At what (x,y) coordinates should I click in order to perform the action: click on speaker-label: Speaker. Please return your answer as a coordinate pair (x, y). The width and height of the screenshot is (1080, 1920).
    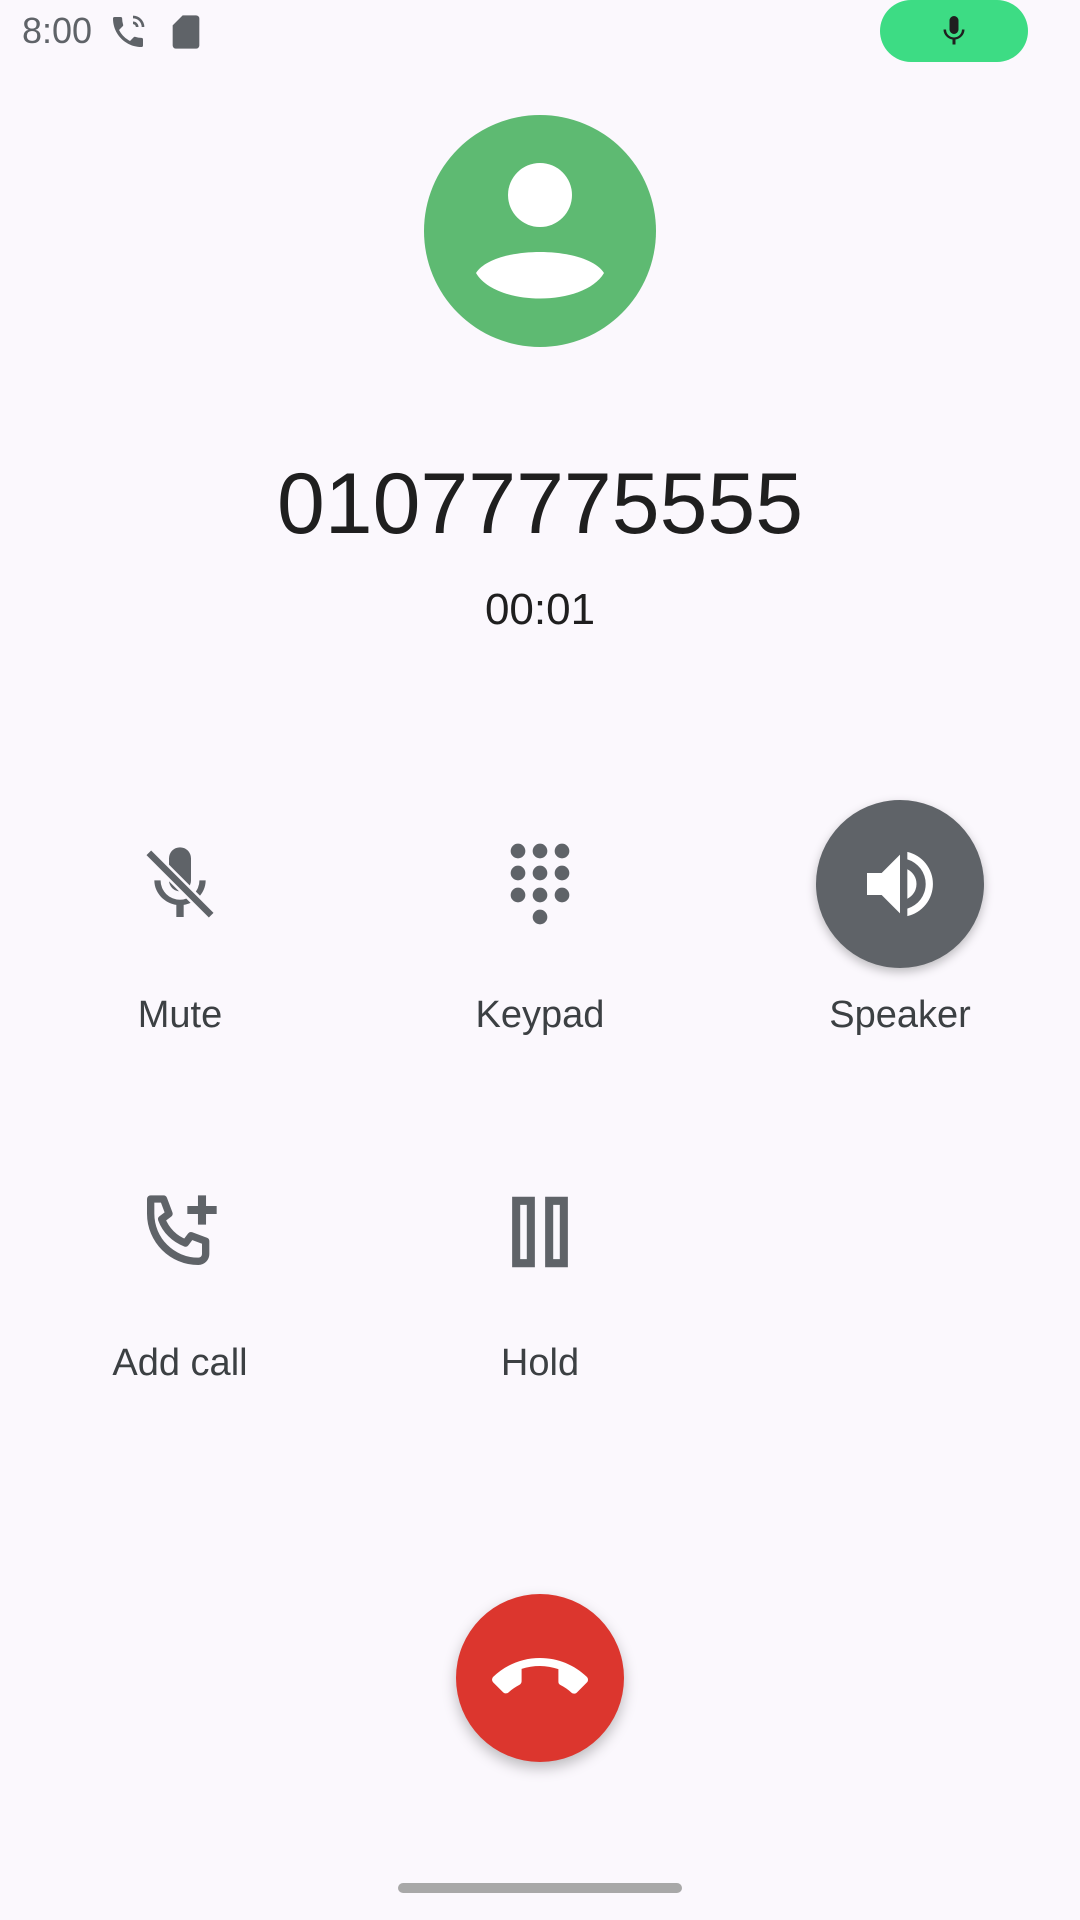
    Looking at the image, I should click on (900, 1015).